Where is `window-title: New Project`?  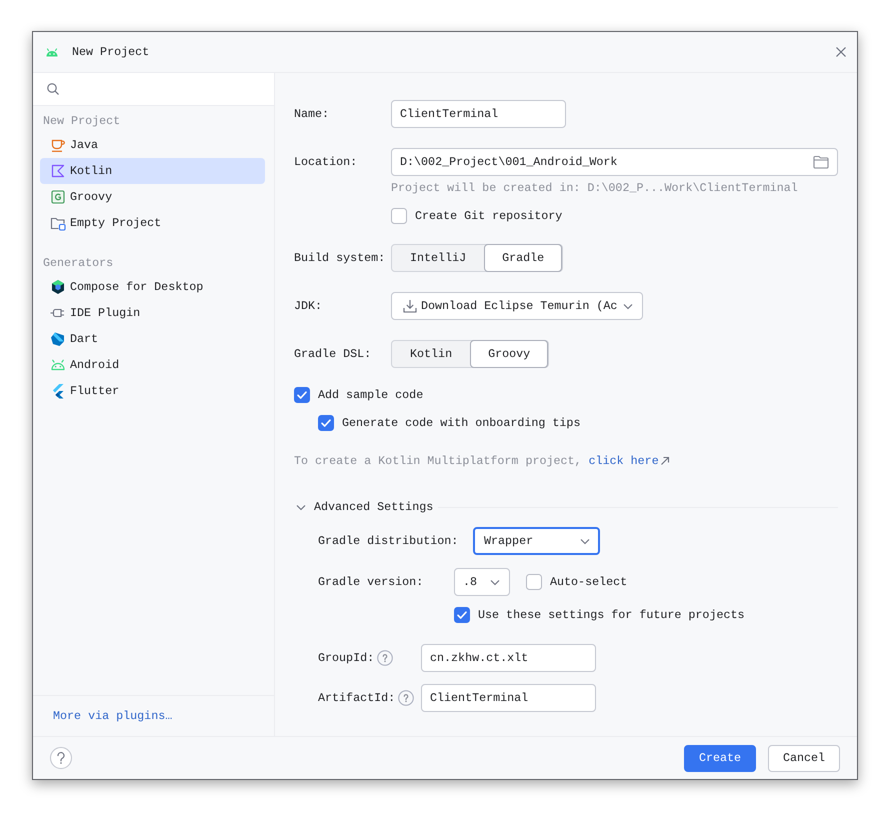
window-title: New Project is located at coordinates (111, 52).